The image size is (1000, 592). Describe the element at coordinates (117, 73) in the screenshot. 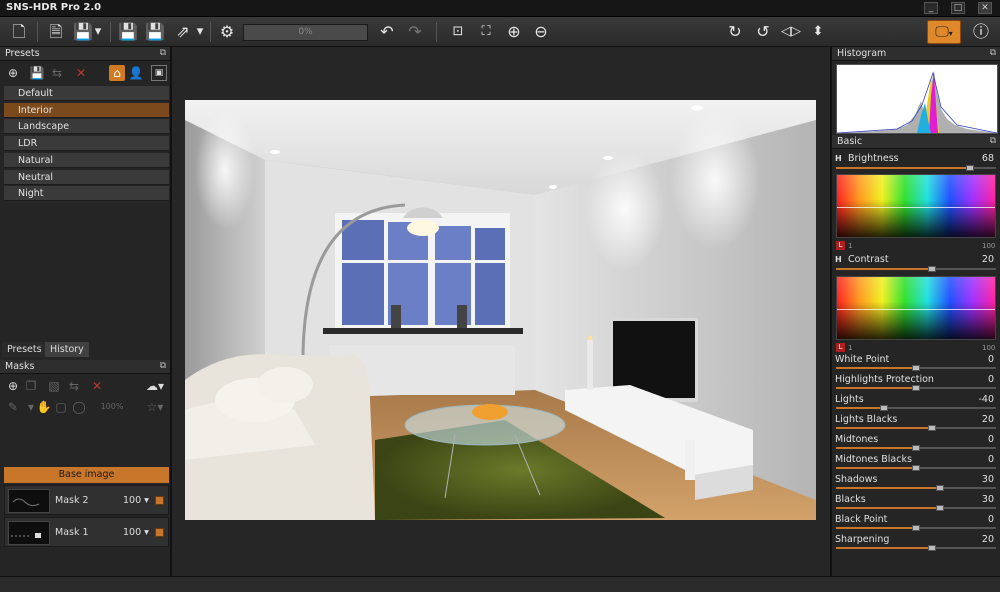

I see `interior-category-icon: ⌂` at that location.